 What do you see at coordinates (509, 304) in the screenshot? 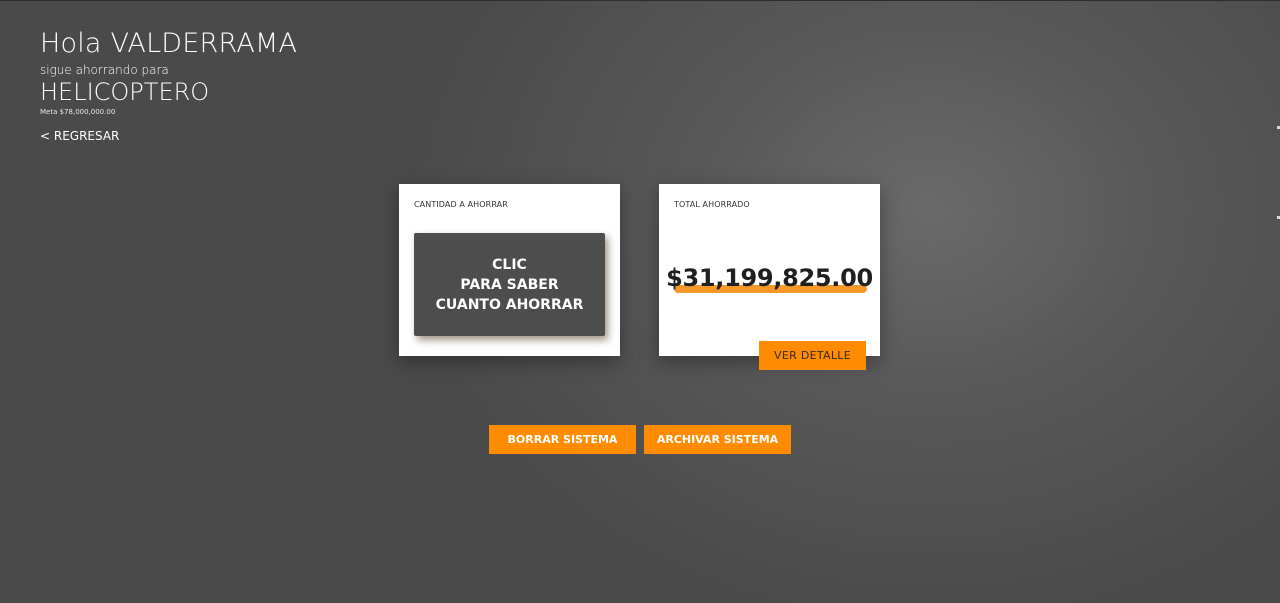
I see `calculate-line-3: CUANTO AHORRAR` at bounding box center [509, 304].